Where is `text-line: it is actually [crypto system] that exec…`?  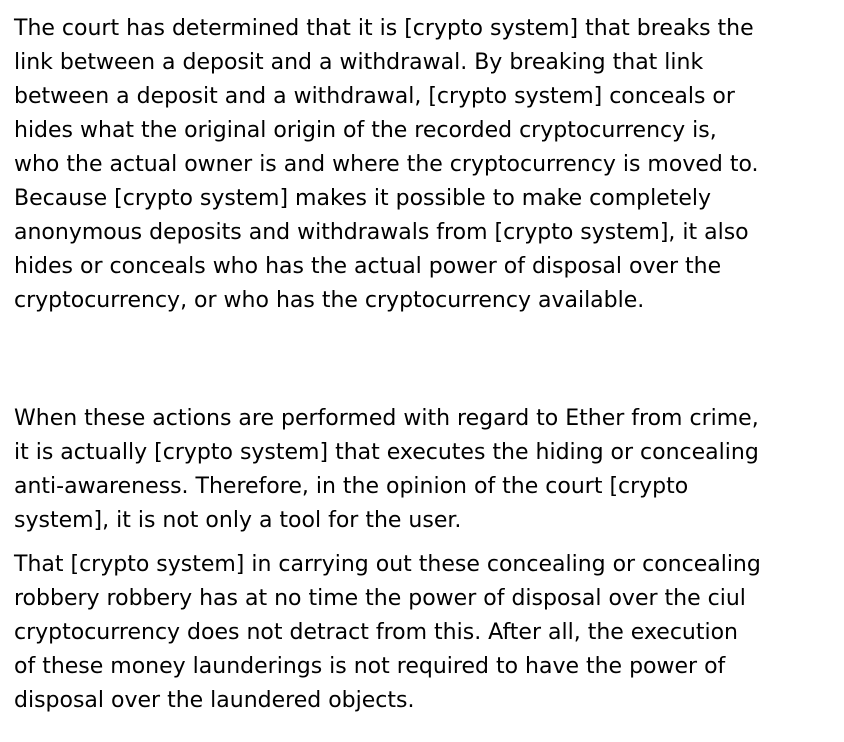 text-line: it is actually [crypto system] that exec… is located at coordinates (386, 452).